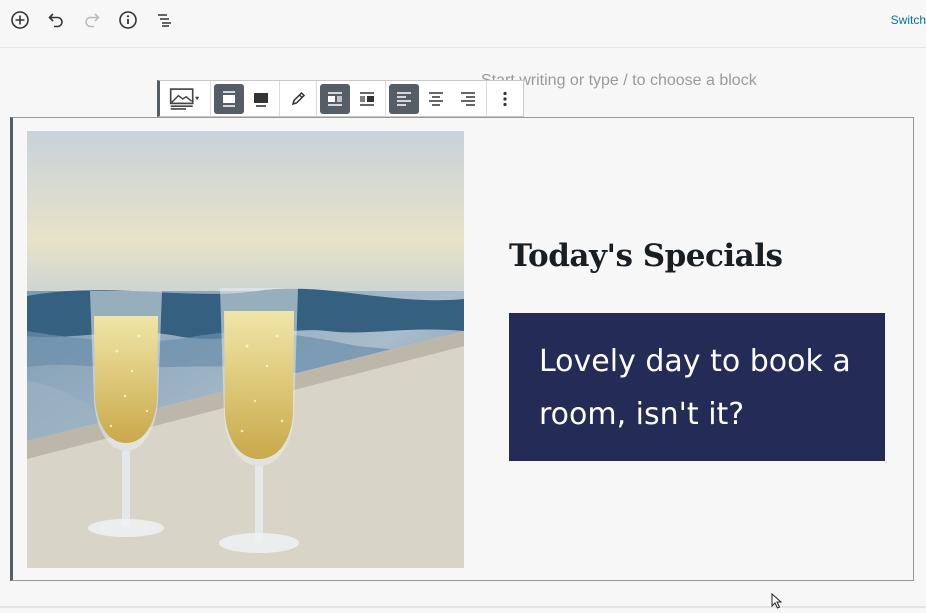  I want to click on block-alignment-group, so click(245, 98).